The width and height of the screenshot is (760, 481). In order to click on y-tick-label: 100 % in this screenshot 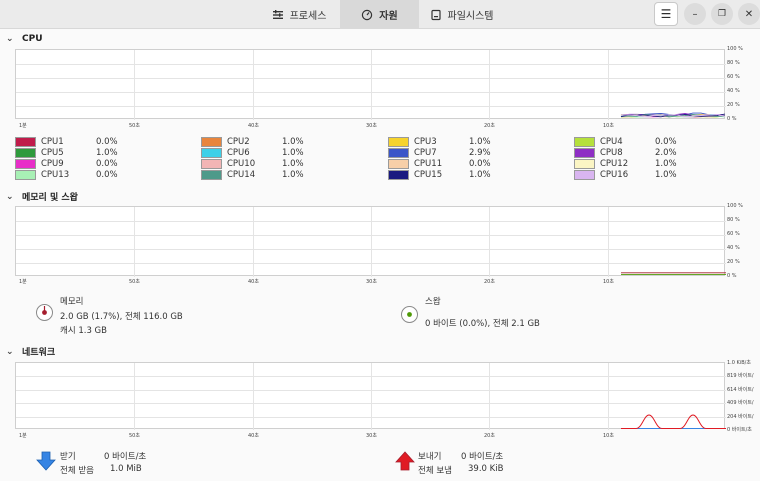, I will do `click(735, 49)`.